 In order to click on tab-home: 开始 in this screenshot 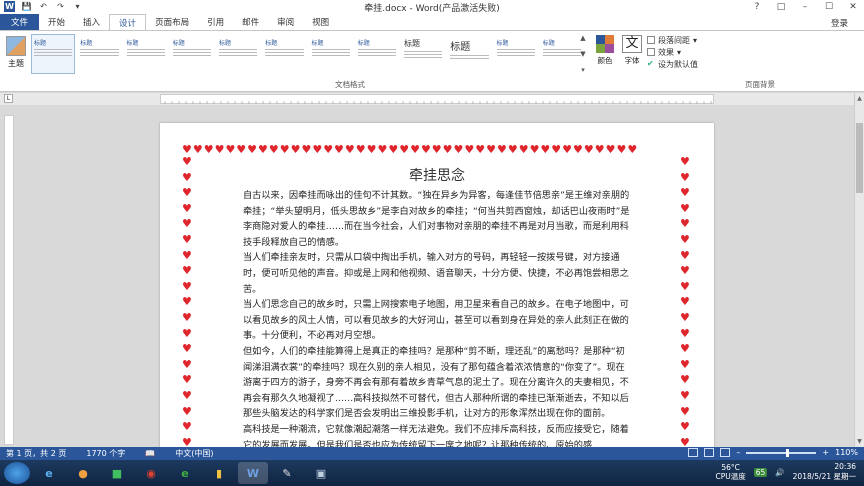, I will do `click(56, 22)`.